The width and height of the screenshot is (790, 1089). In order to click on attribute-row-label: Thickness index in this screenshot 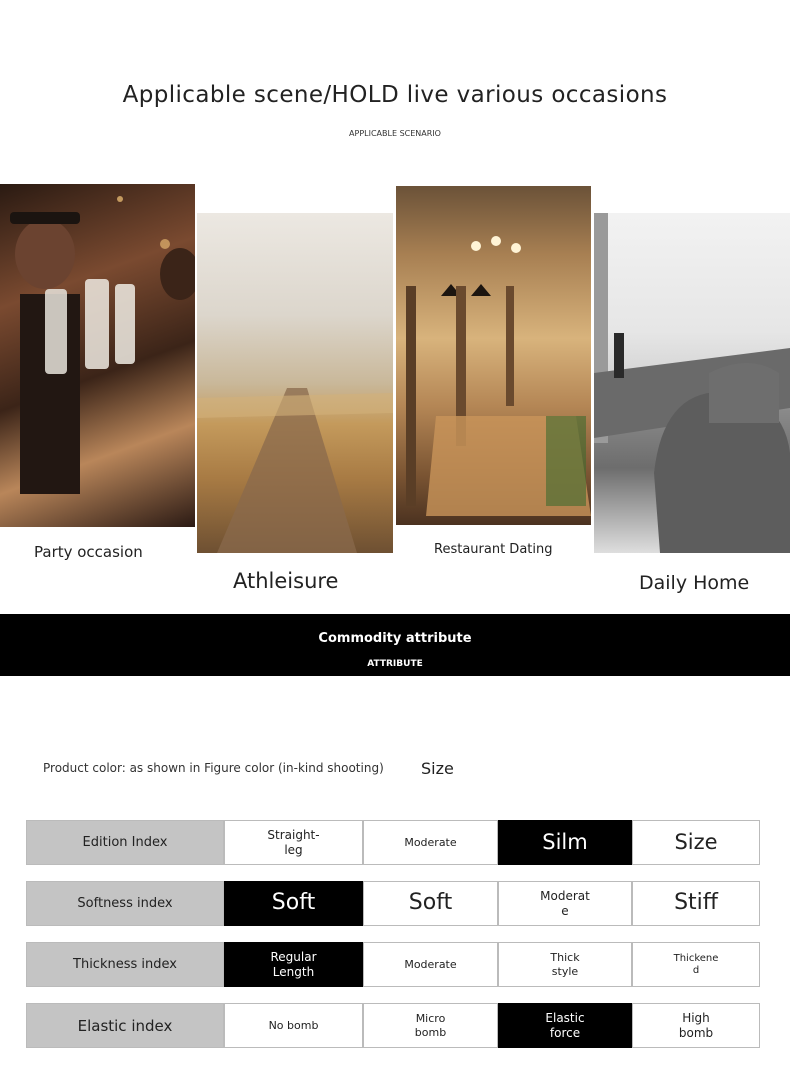, I will do `click(125, 964)`.